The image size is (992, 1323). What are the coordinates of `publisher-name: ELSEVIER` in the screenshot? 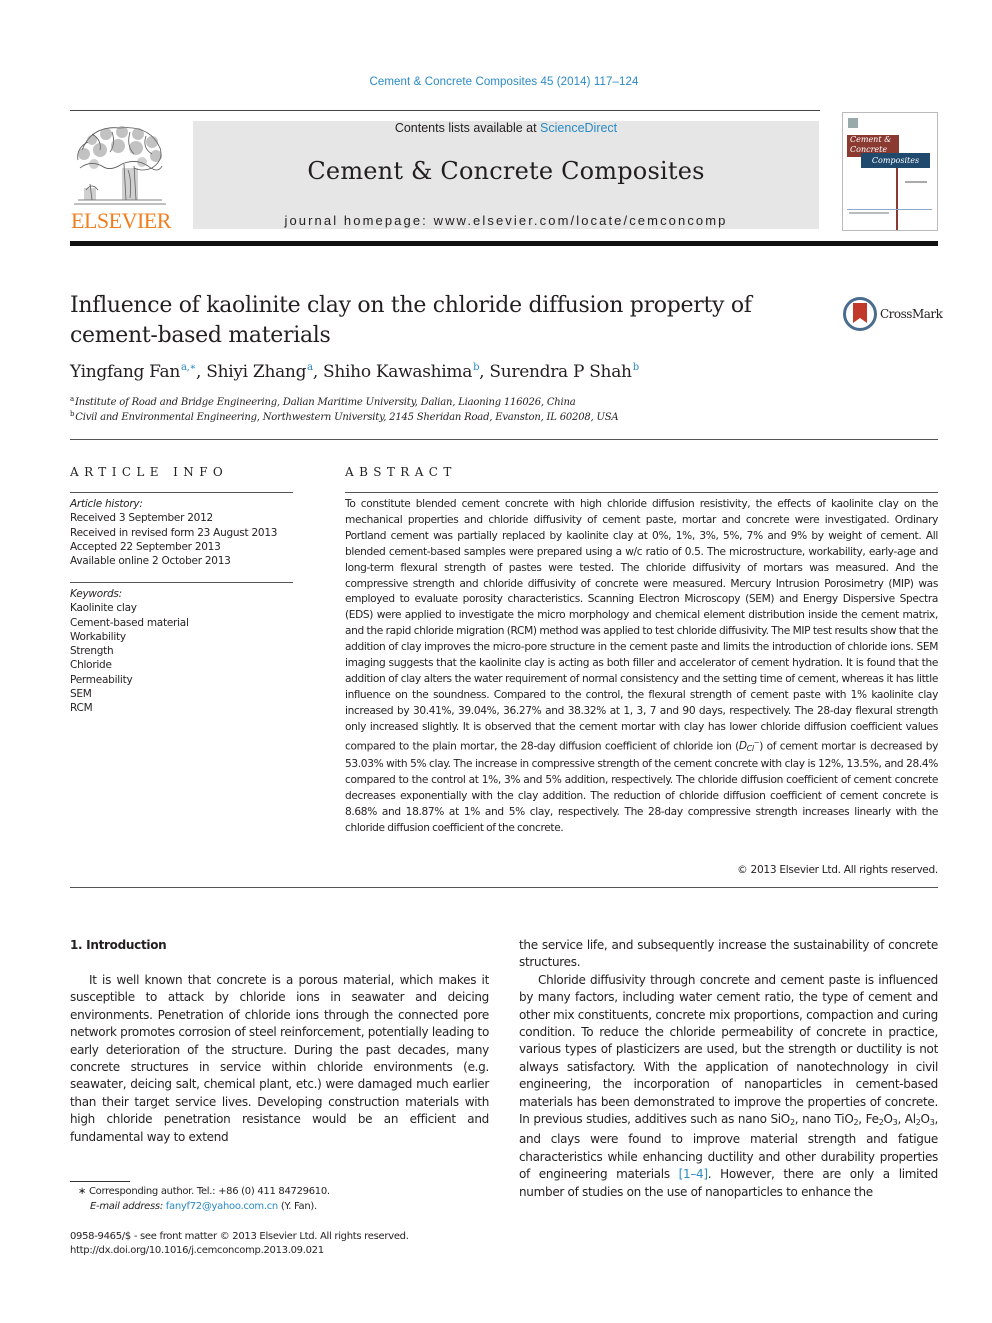 It's located at (121, 220).